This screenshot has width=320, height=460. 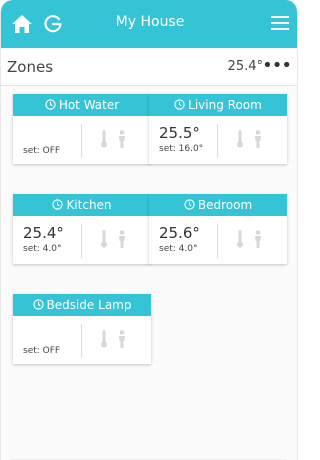 I want to click on zone-card-living-room: Living Room 25.5° set: 16.0°, so click(x=218, y=129).